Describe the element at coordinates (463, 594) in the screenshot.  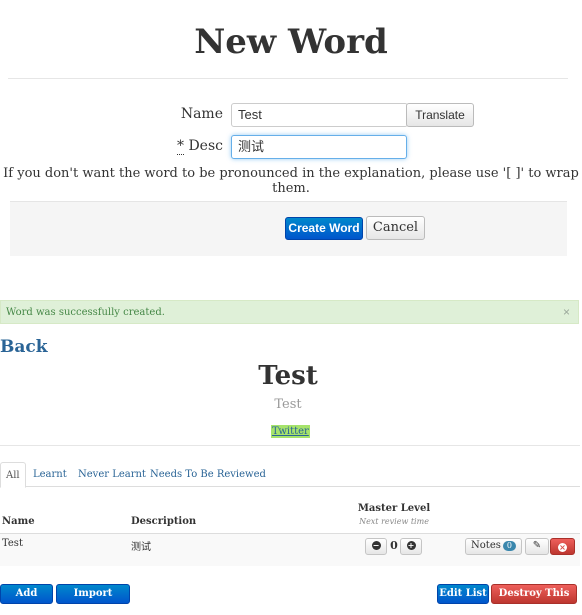
I see `edit-list-button: Edit List` at that location.